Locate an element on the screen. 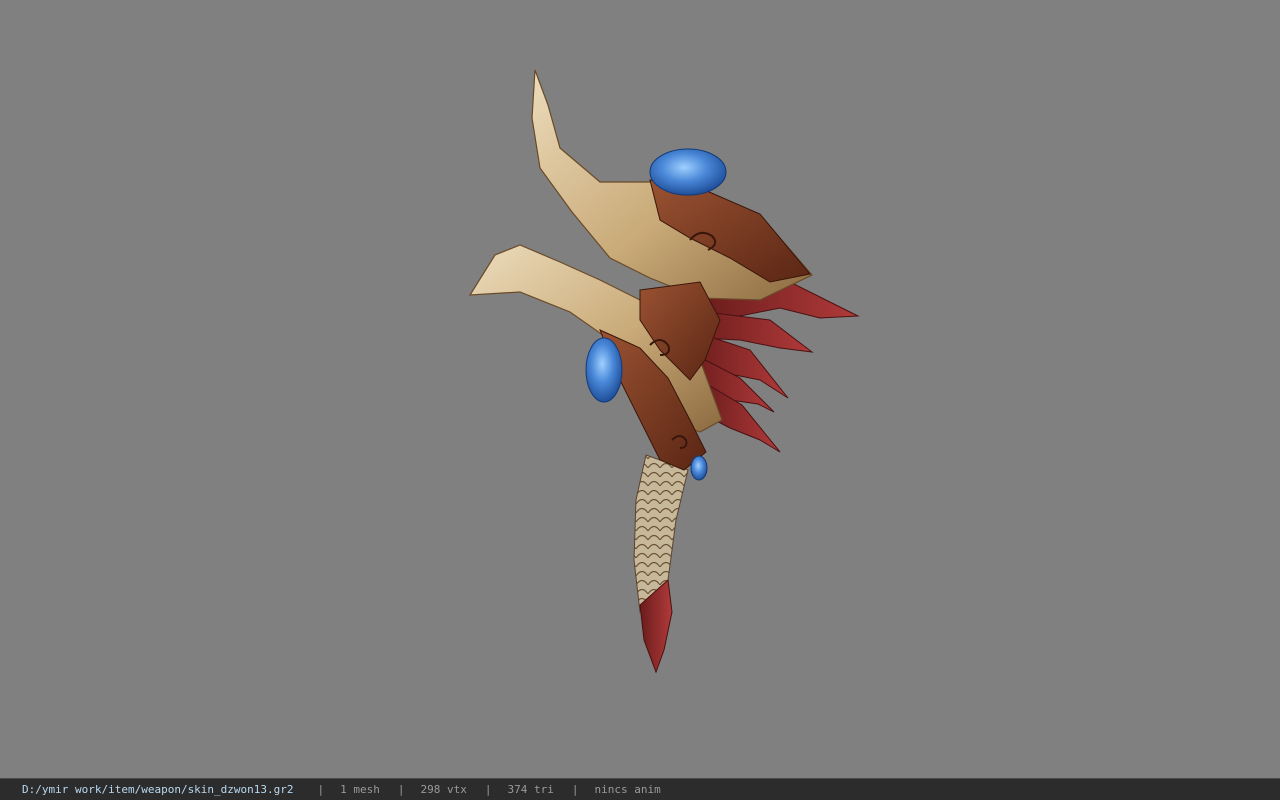  vertex-count: 298 vtx is located at coordinates (443, 789).